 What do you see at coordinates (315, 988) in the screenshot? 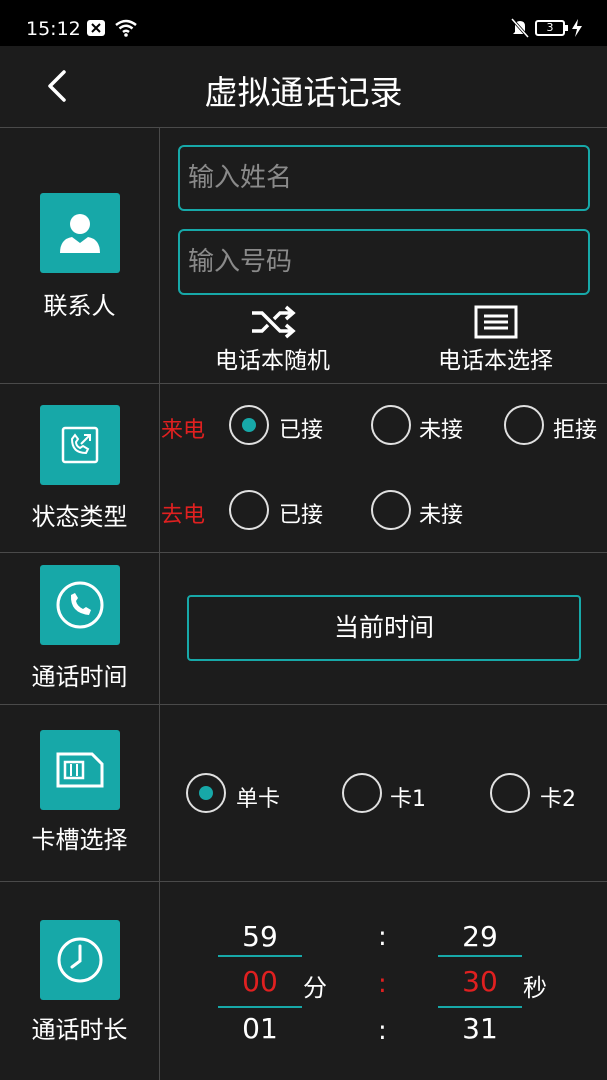
I see `minutes-unit: 分` at bounding box center [315, 988].